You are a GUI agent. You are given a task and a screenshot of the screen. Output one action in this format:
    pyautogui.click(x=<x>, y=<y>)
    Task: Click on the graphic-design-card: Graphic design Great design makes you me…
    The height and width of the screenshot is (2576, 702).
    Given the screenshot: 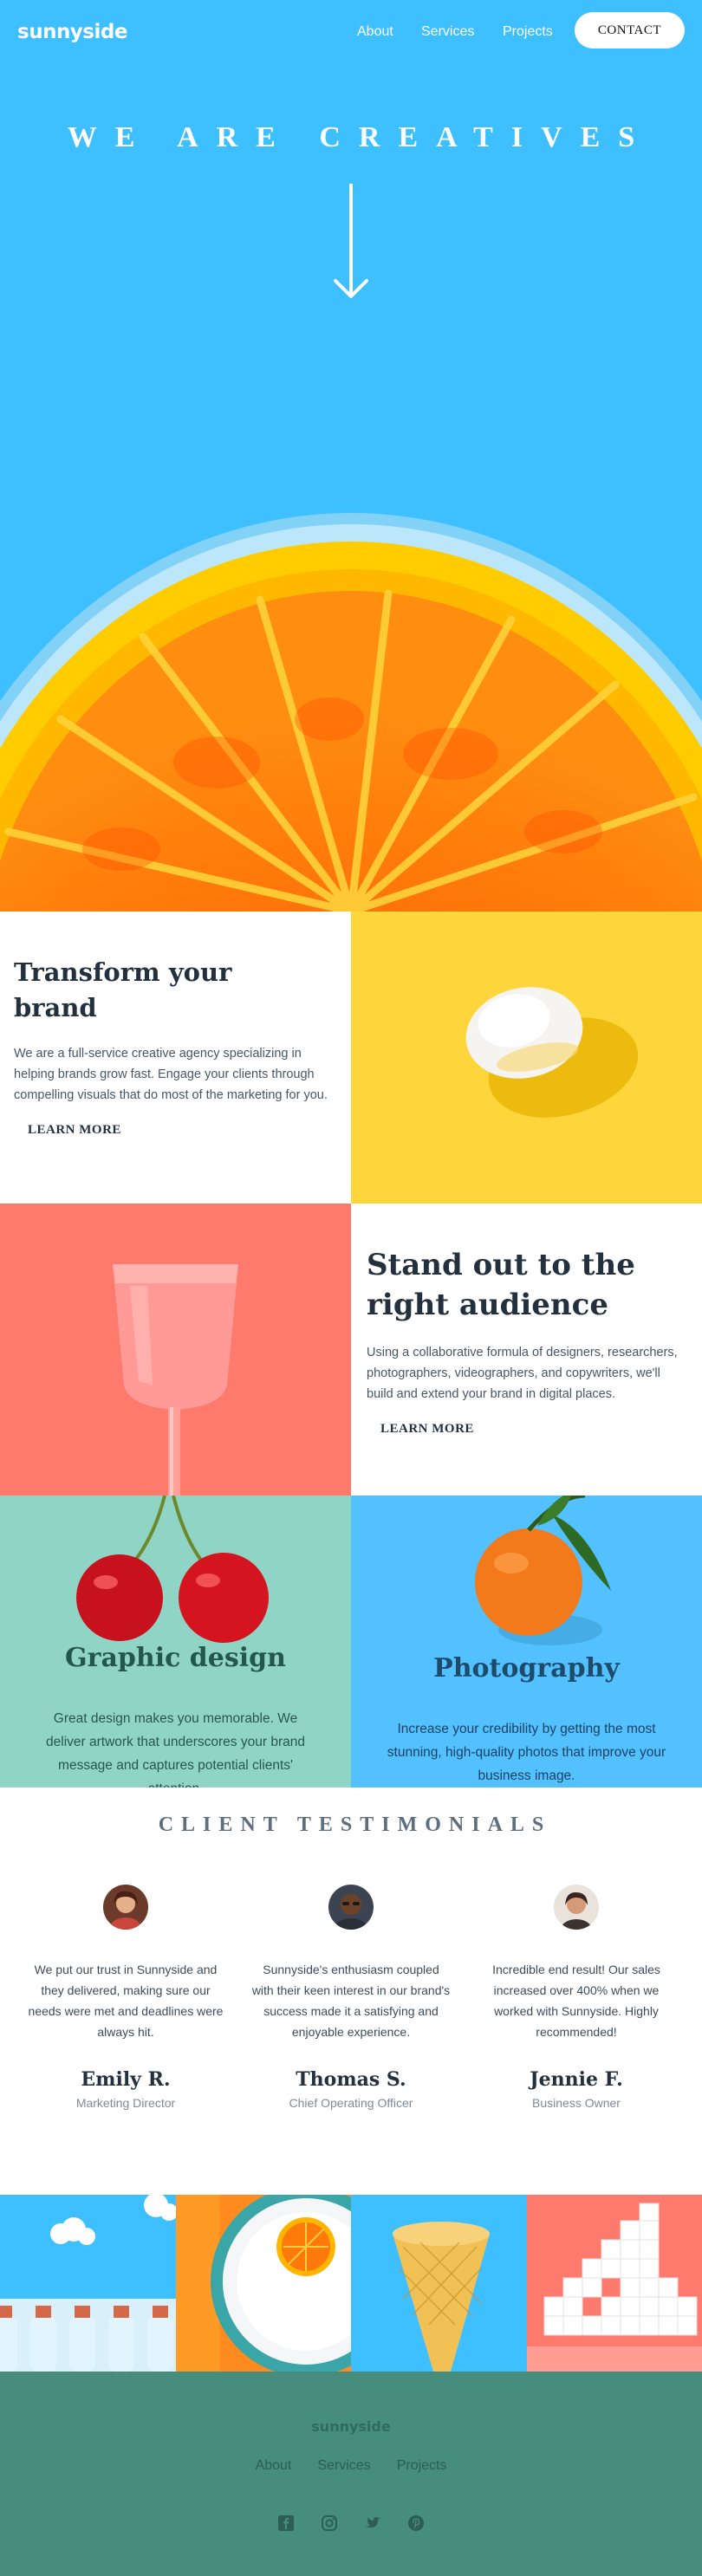 What is the action you would take?
    pyautogui.click(x=175, y=1642)
    